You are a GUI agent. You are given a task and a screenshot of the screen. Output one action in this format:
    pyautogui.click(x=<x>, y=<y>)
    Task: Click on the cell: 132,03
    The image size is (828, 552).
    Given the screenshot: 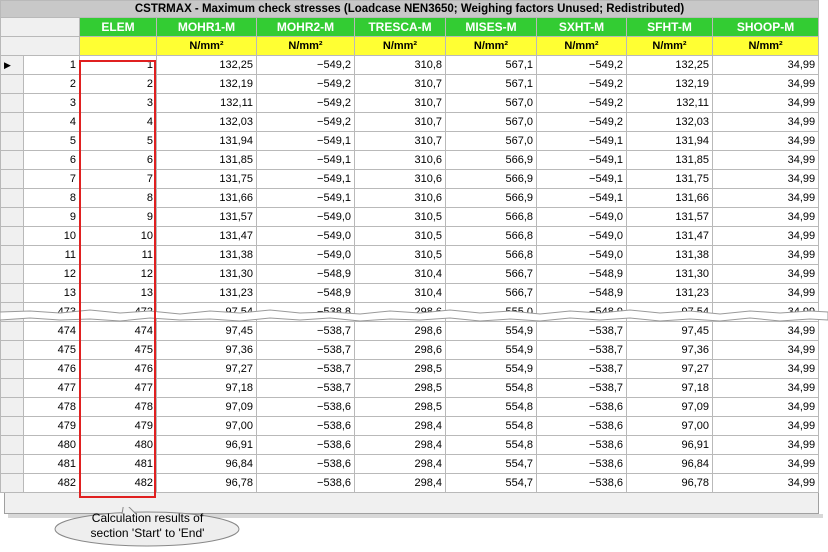 What is the action you would take?
    pyautogui.click(x=669, y=122)
    